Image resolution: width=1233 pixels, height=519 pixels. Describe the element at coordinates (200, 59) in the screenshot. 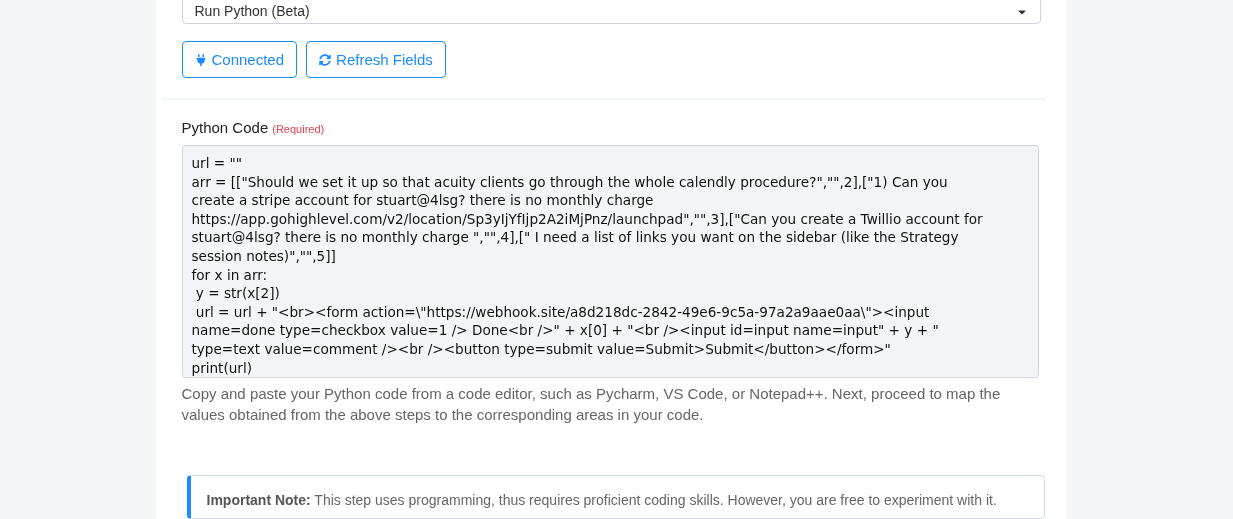

I see `plug-icon` at that location.